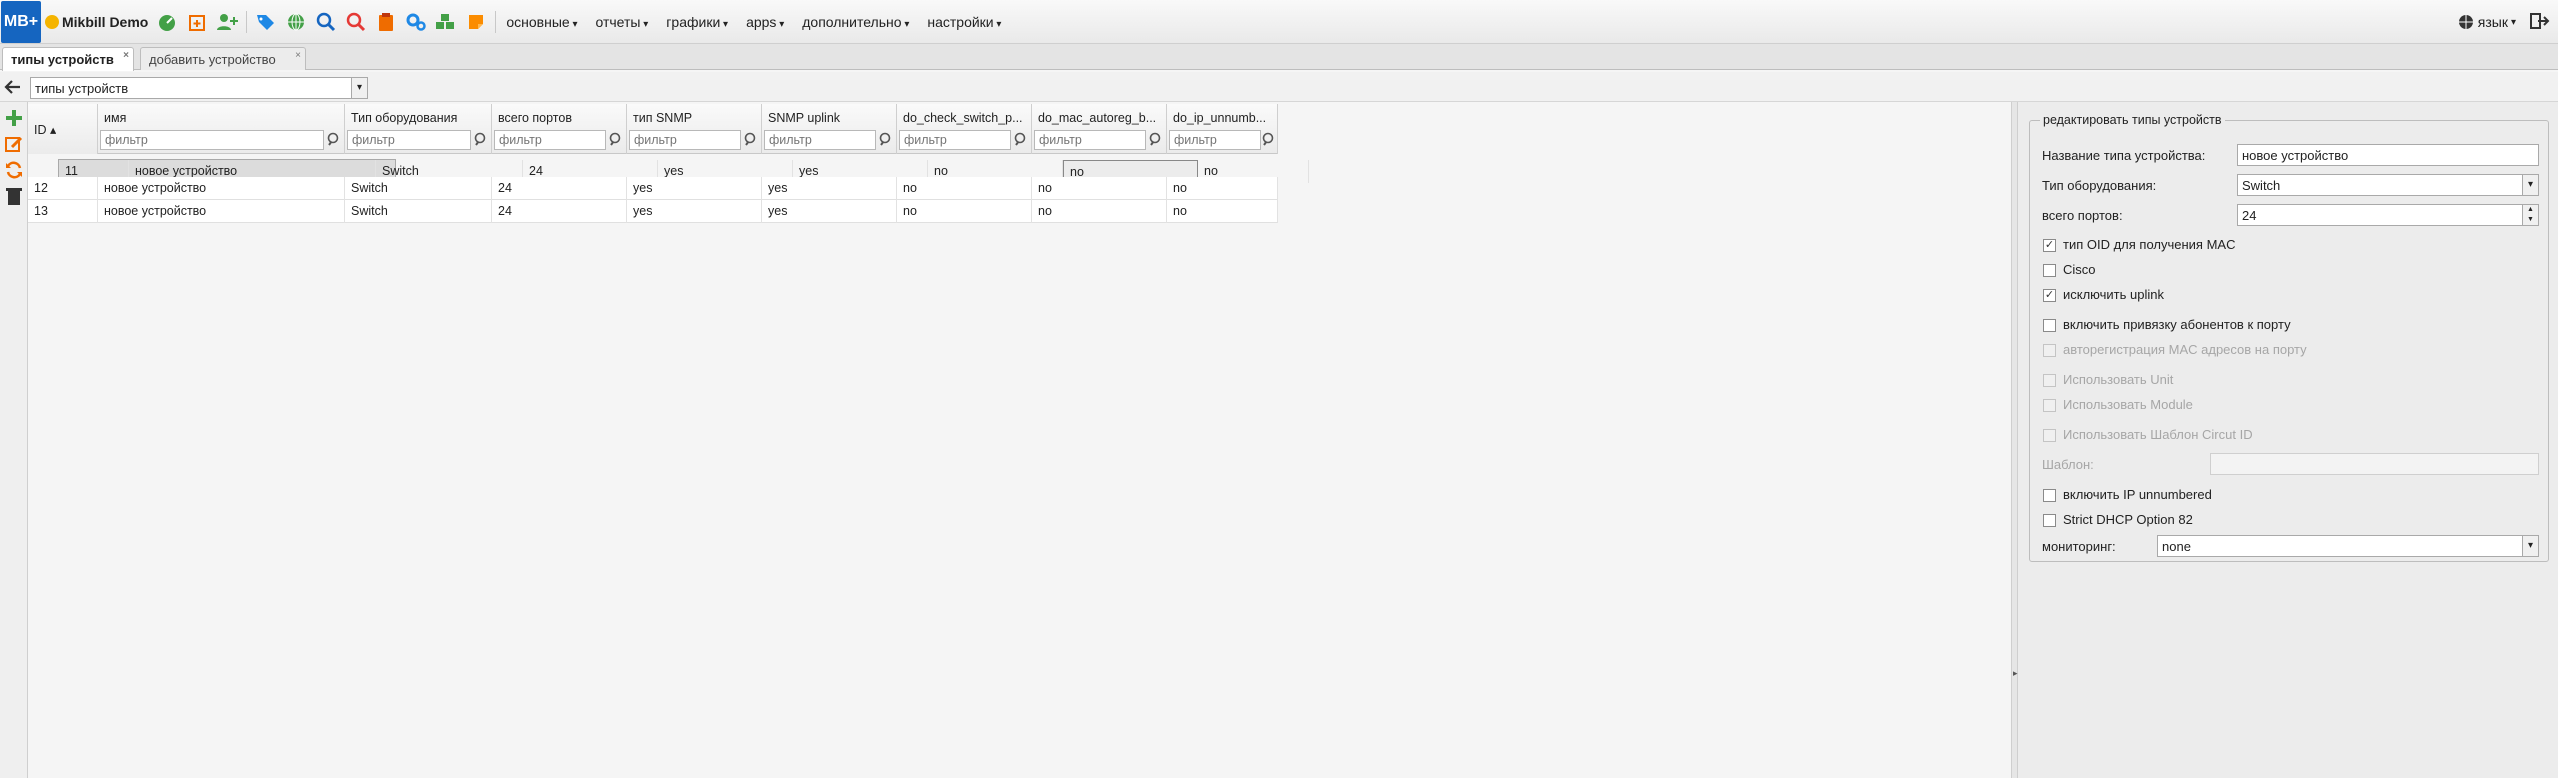 The image size is (2558, 778). I want to click on top-right: язык, so click(2504, 22).